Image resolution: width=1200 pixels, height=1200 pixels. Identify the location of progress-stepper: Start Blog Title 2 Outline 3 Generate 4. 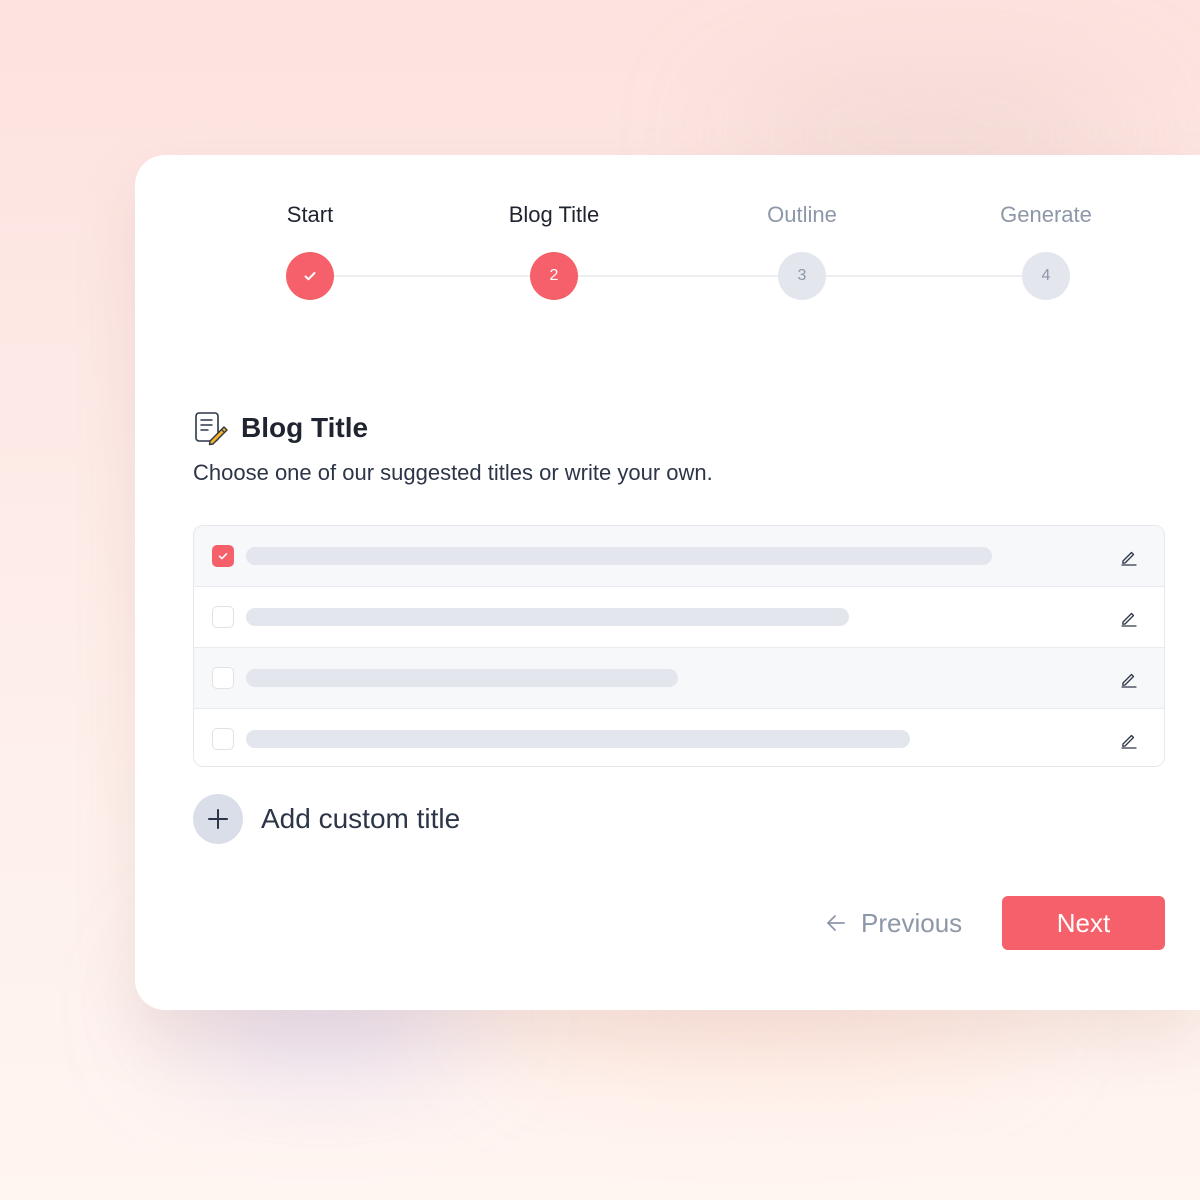
(667, 230).